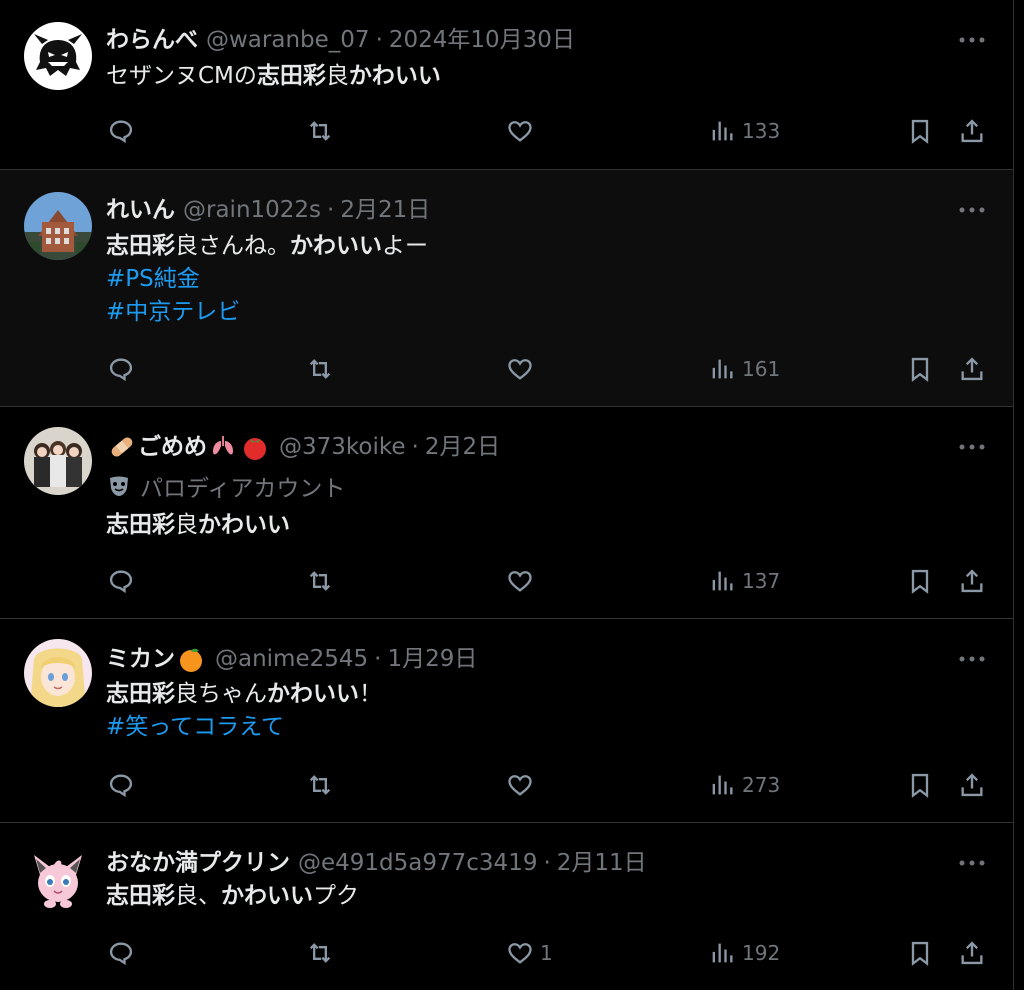  I want to click on heart-icon, so click(520, 785).